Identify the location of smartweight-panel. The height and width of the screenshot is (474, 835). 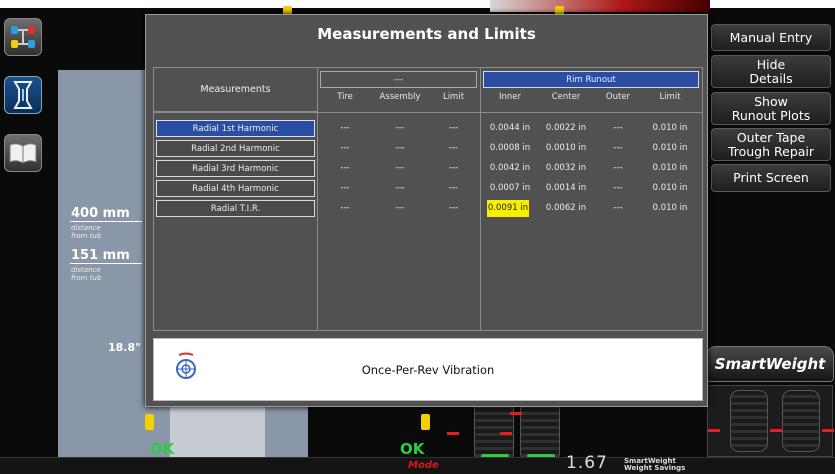
(770, 421).